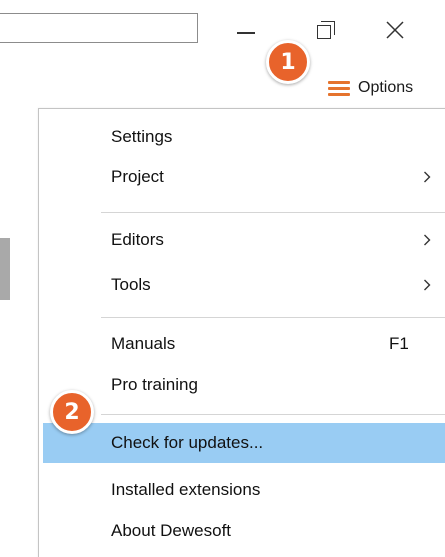 The image size is (445, 557). Describe the element at coordinates (142, 136) in the screenshot. I see `menu-item-label: Settings` at that location.